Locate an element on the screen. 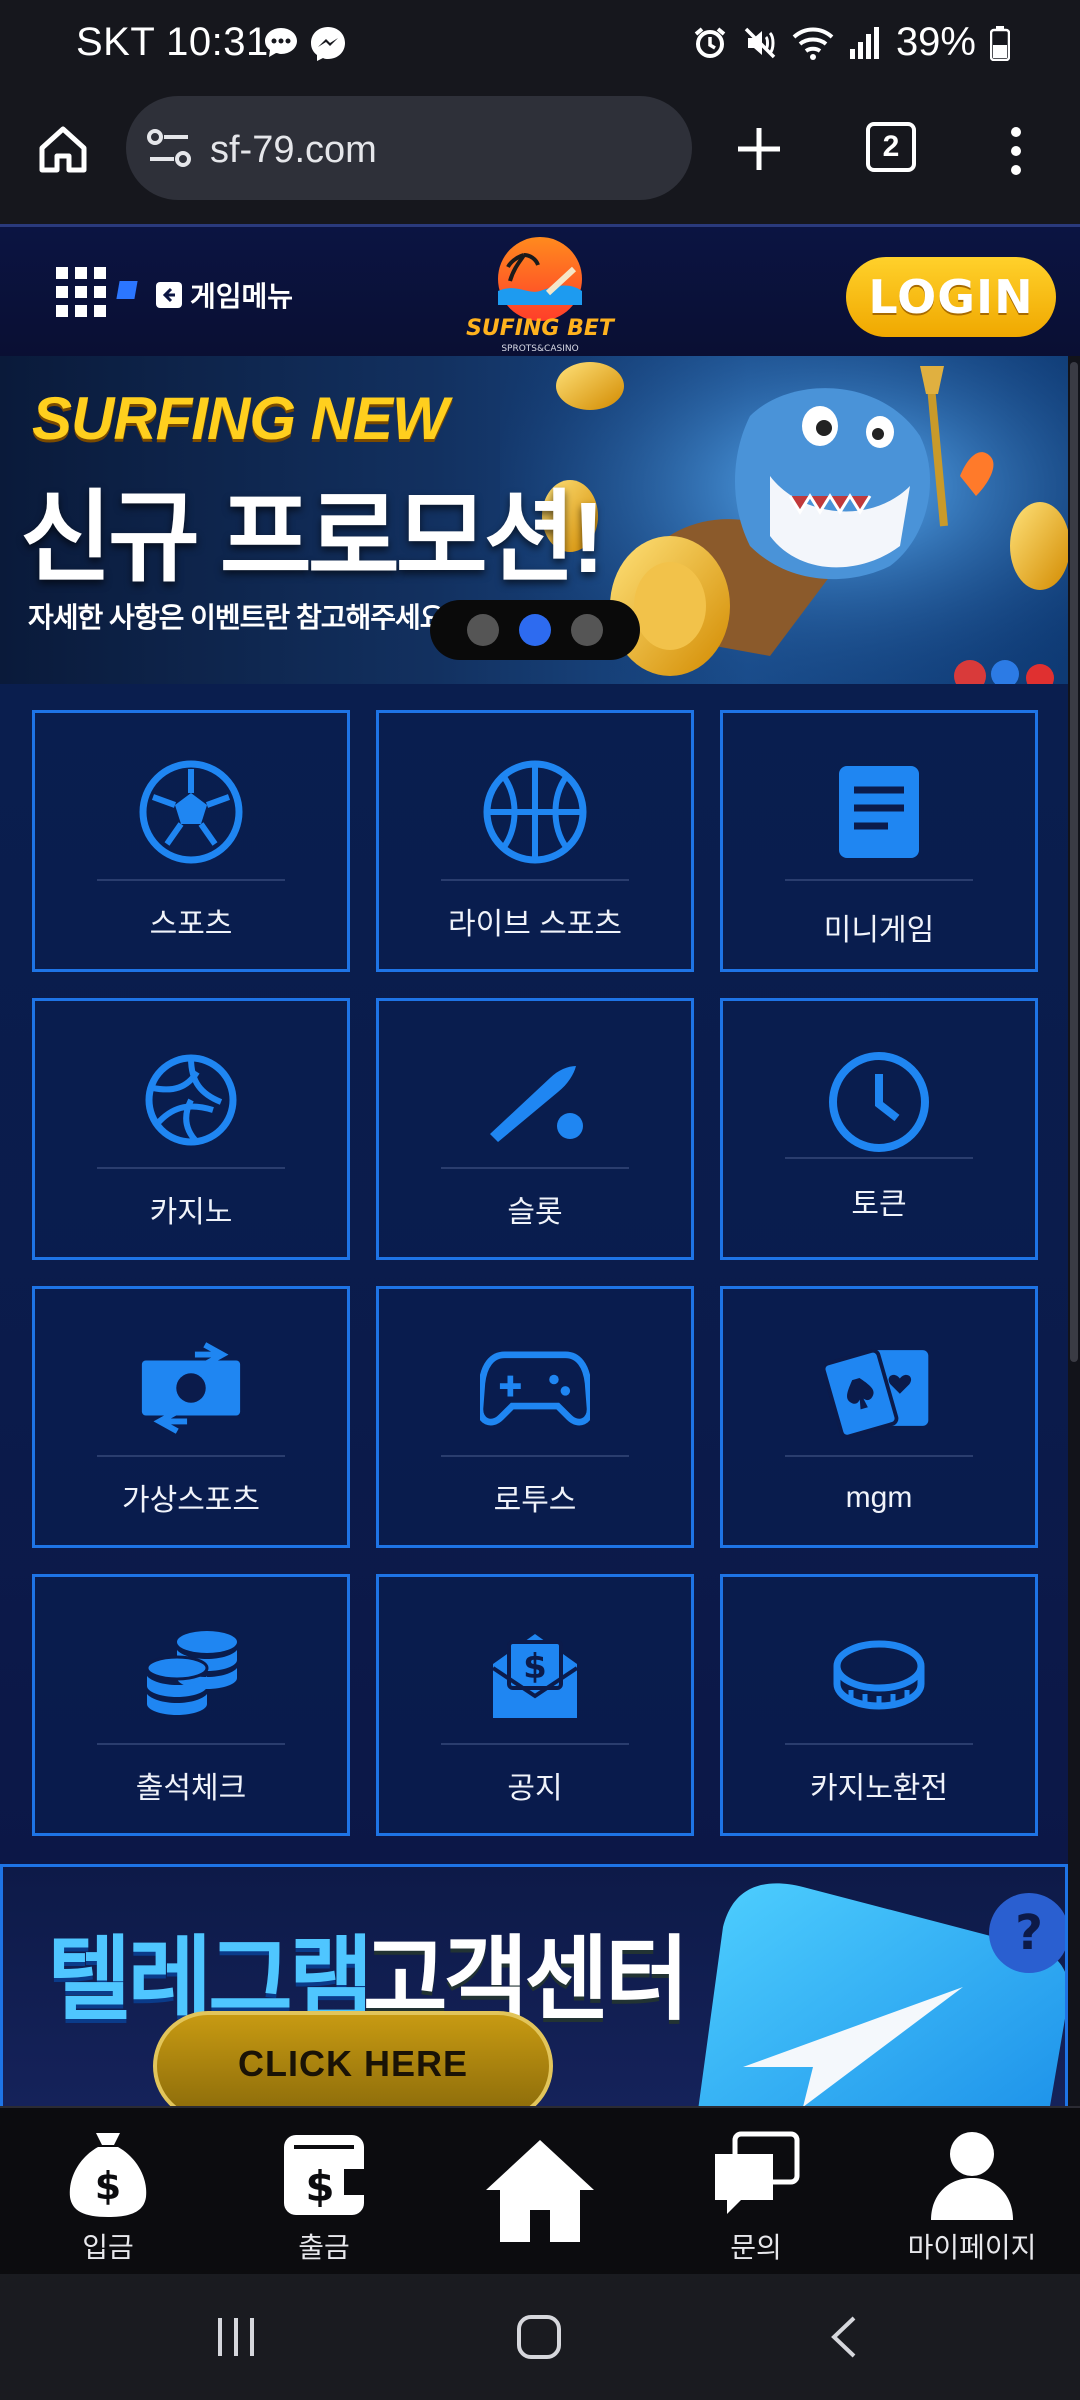 Image resolution: width=1080 pixels, height=2400 pixels. more-vertical-icon is located at coordinates (1016, 151).